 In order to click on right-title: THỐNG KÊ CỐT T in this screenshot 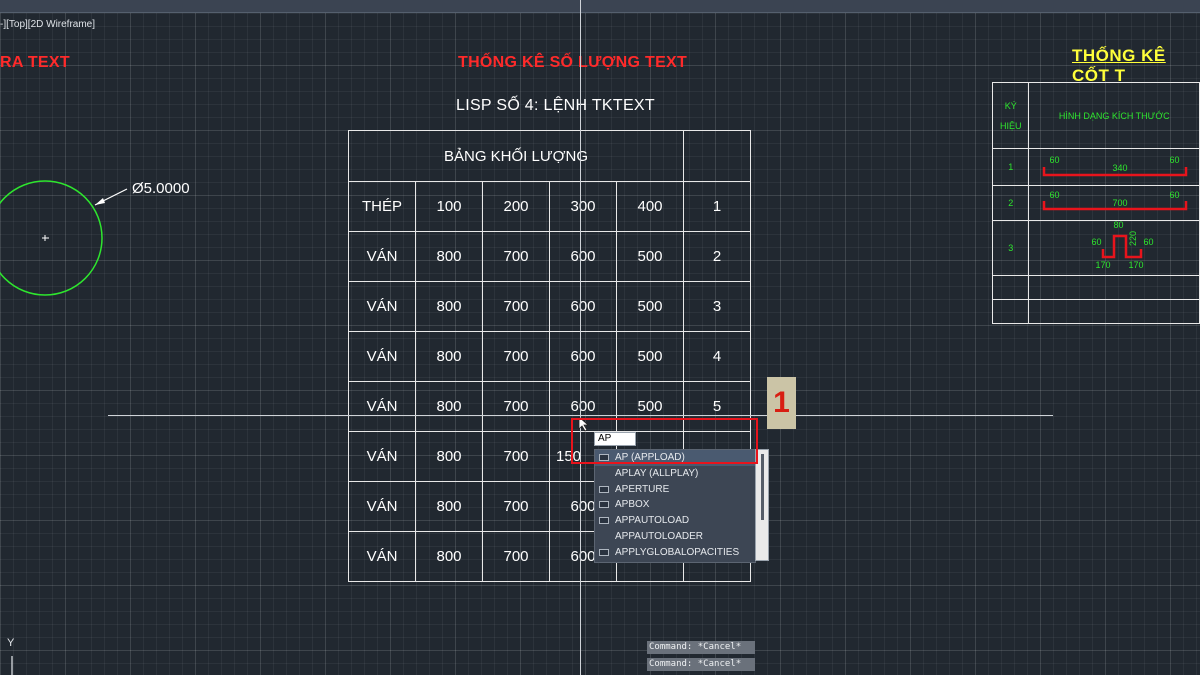, I will do `click(1119, 65)`.